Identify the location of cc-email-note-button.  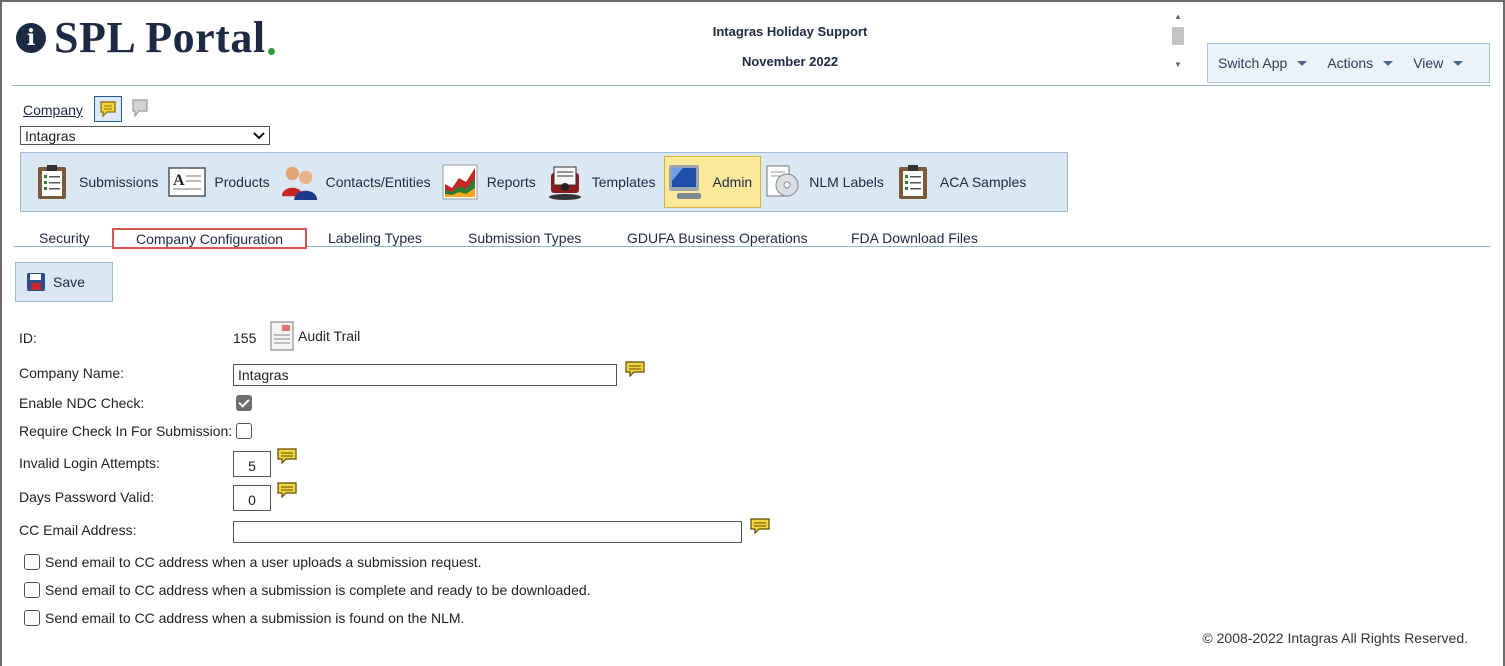
(760, 527).